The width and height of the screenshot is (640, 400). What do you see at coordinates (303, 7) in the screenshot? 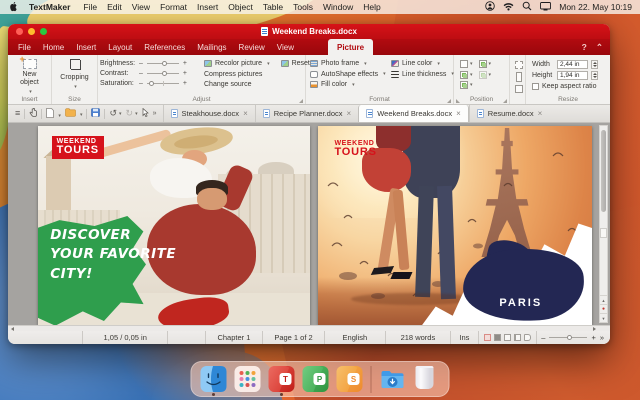
I see `menu-tools: Tools` at bounding box center [303, 7].